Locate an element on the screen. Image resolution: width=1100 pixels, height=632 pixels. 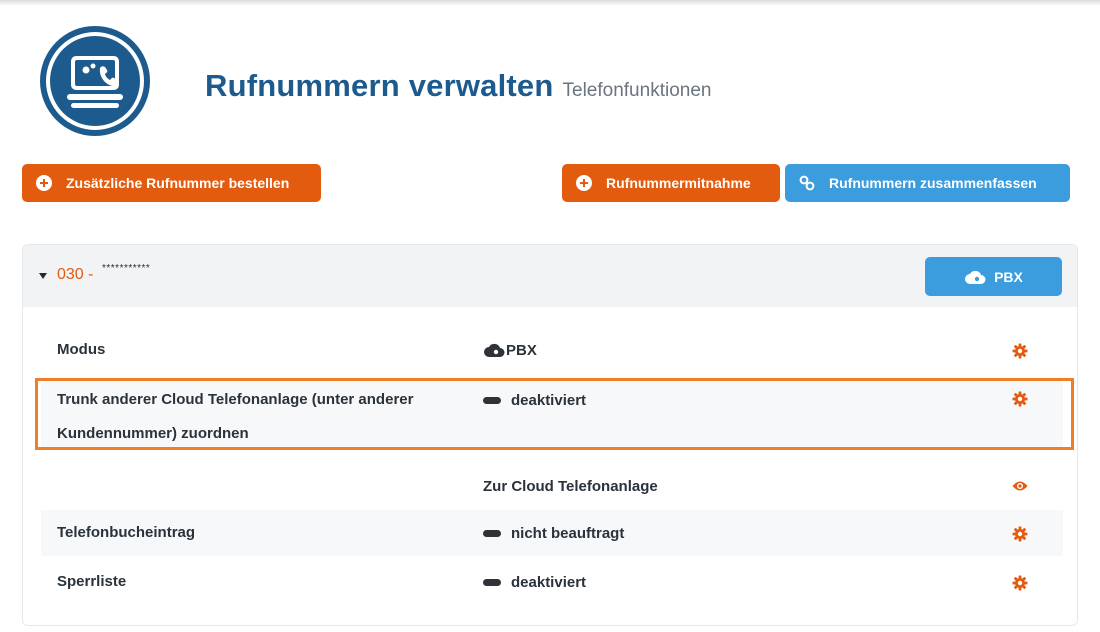
row-value-text: PBX is located at coordinates (521, 350).